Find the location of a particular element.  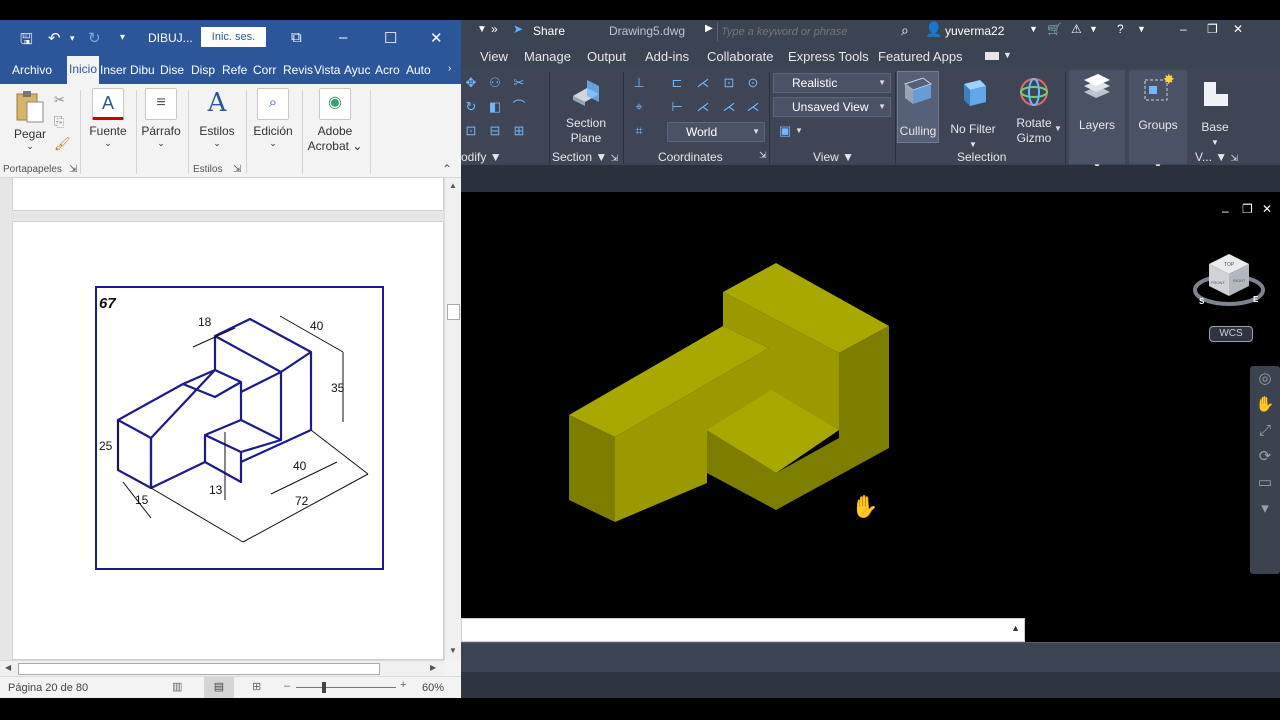

web-layout-icon: ⊞ is located at coordinates (256, 686).